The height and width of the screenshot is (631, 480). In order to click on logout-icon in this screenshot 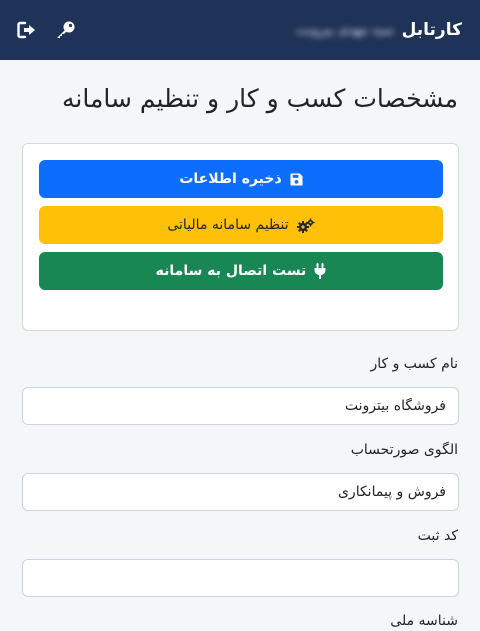, I will do `click(27, 30)`.